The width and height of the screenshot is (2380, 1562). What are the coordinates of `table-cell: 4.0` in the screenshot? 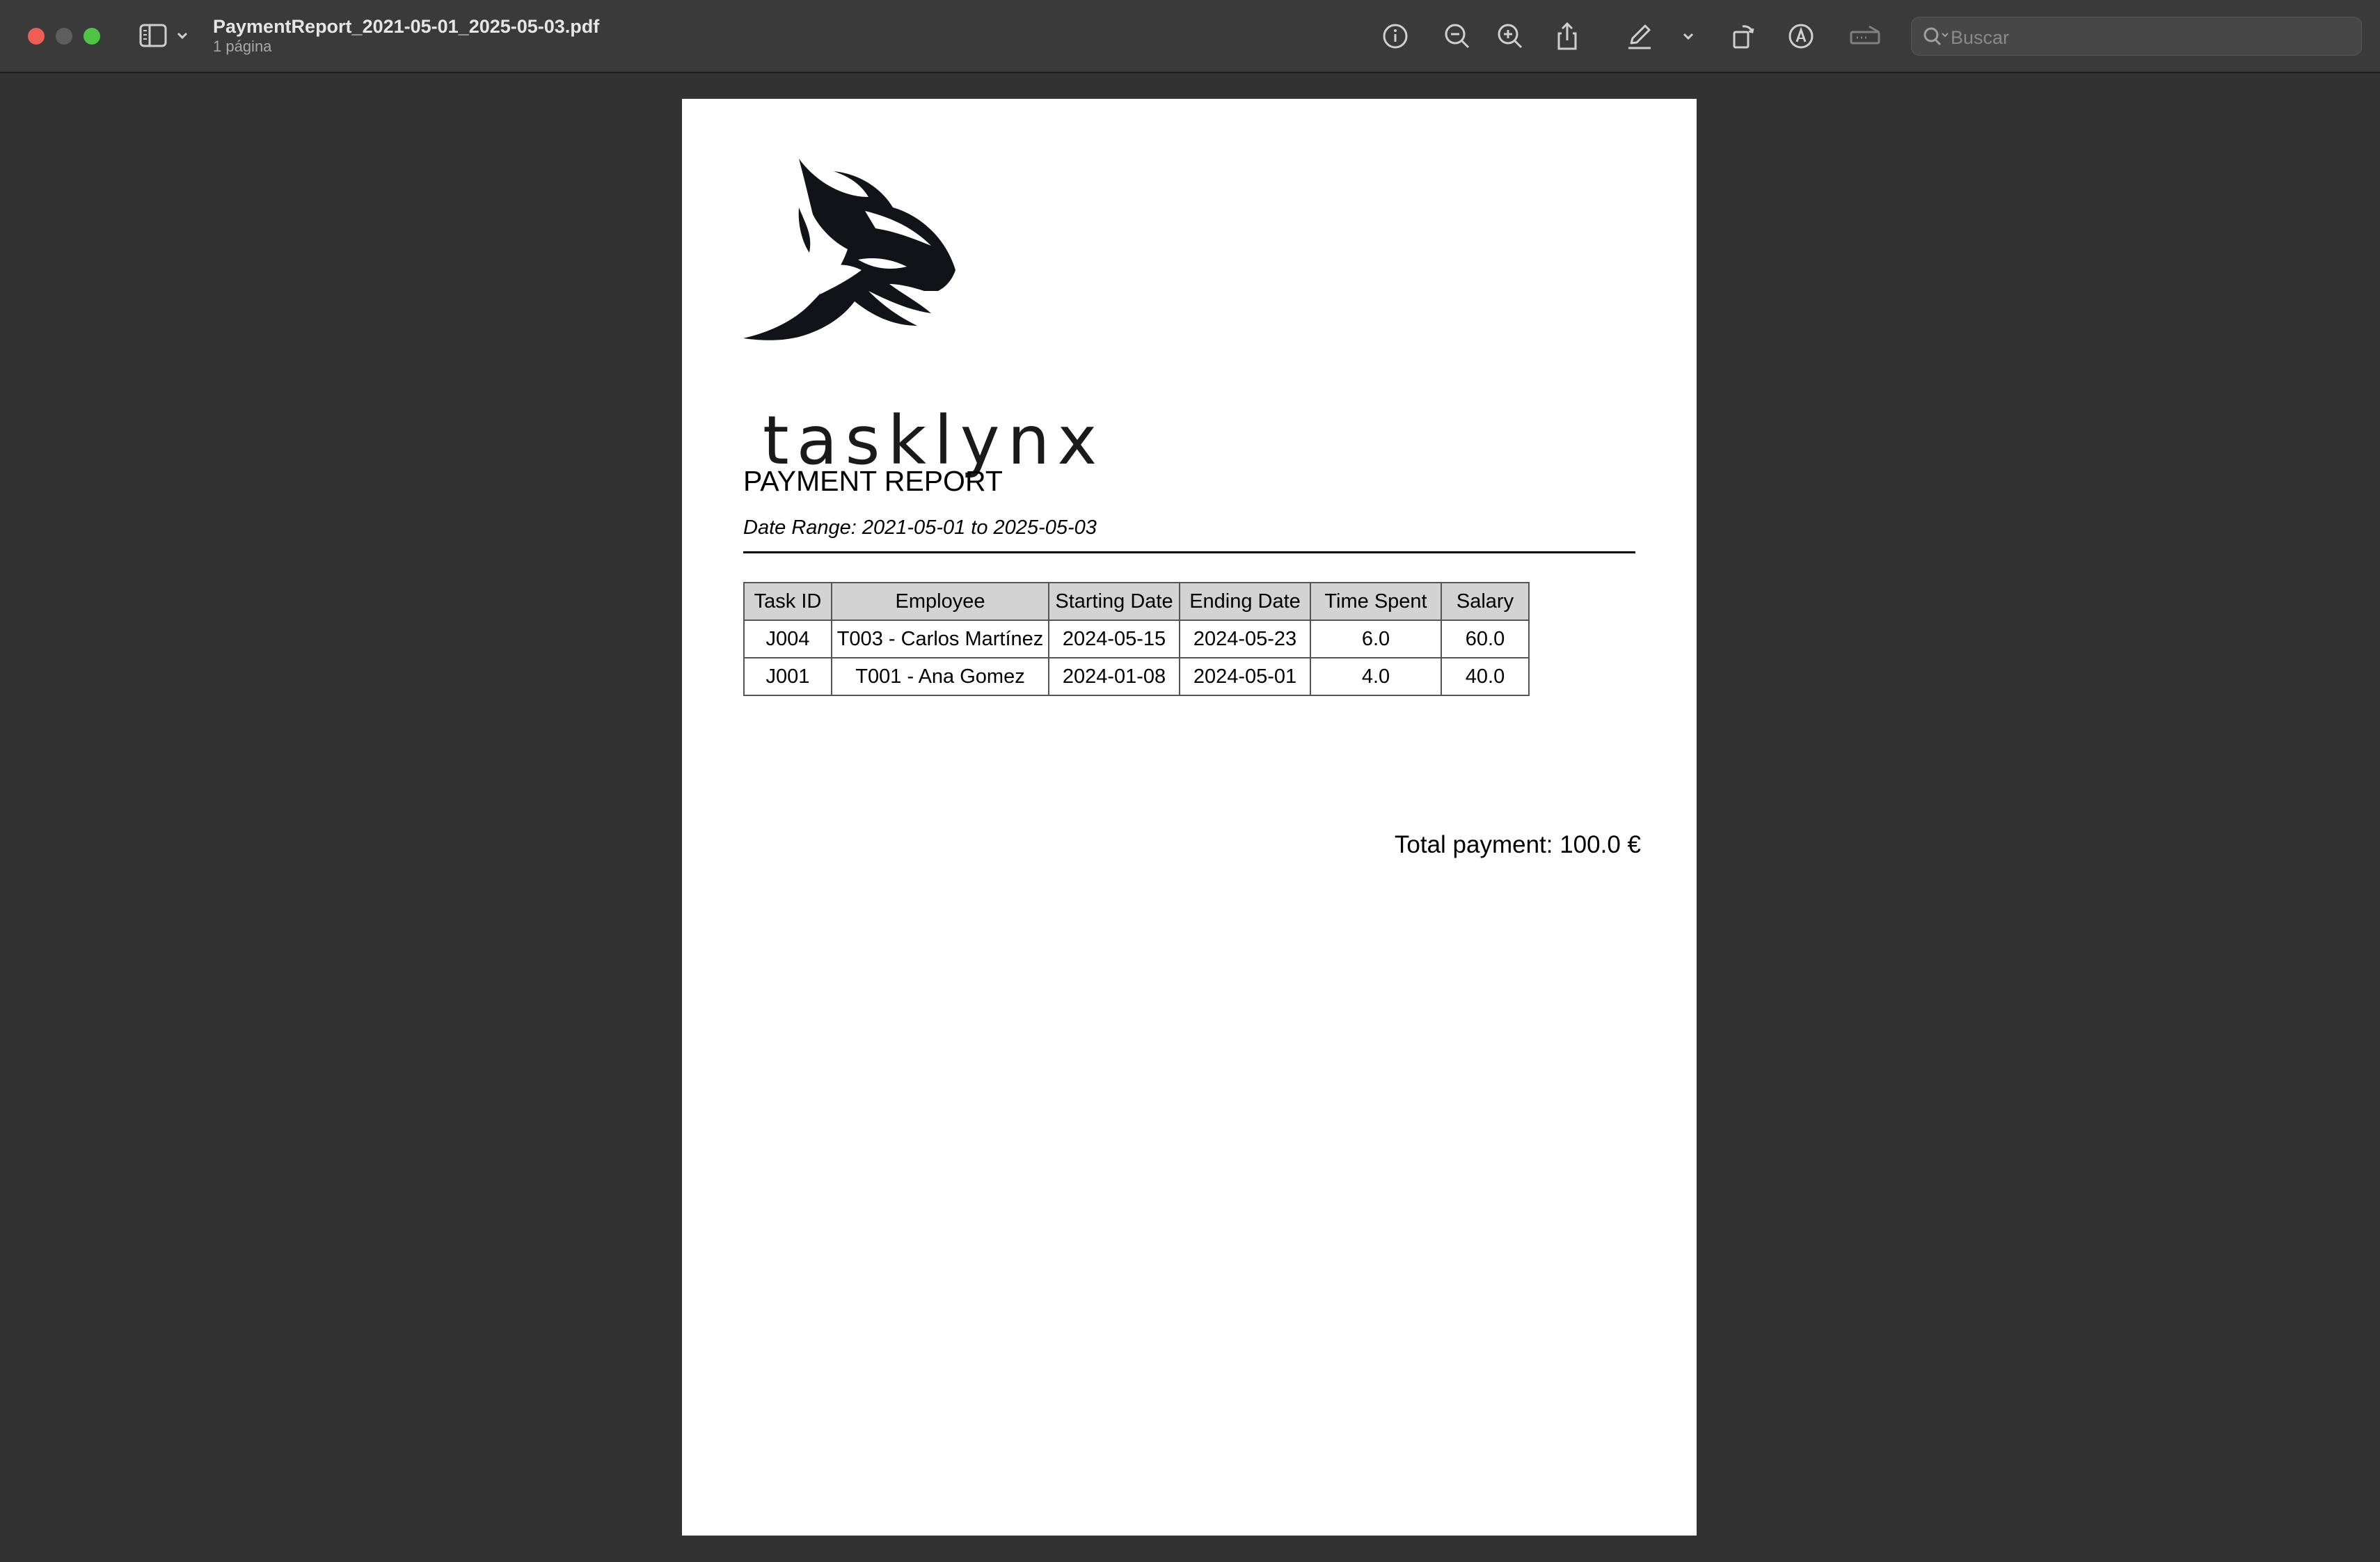 It's located at (1376, 676).